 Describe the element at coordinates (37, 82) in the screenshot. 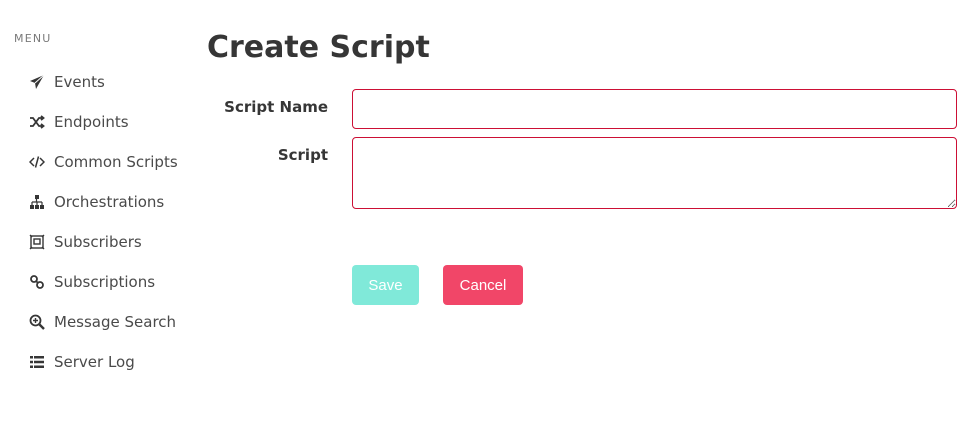

I see `paper-plane-icon` at that location.